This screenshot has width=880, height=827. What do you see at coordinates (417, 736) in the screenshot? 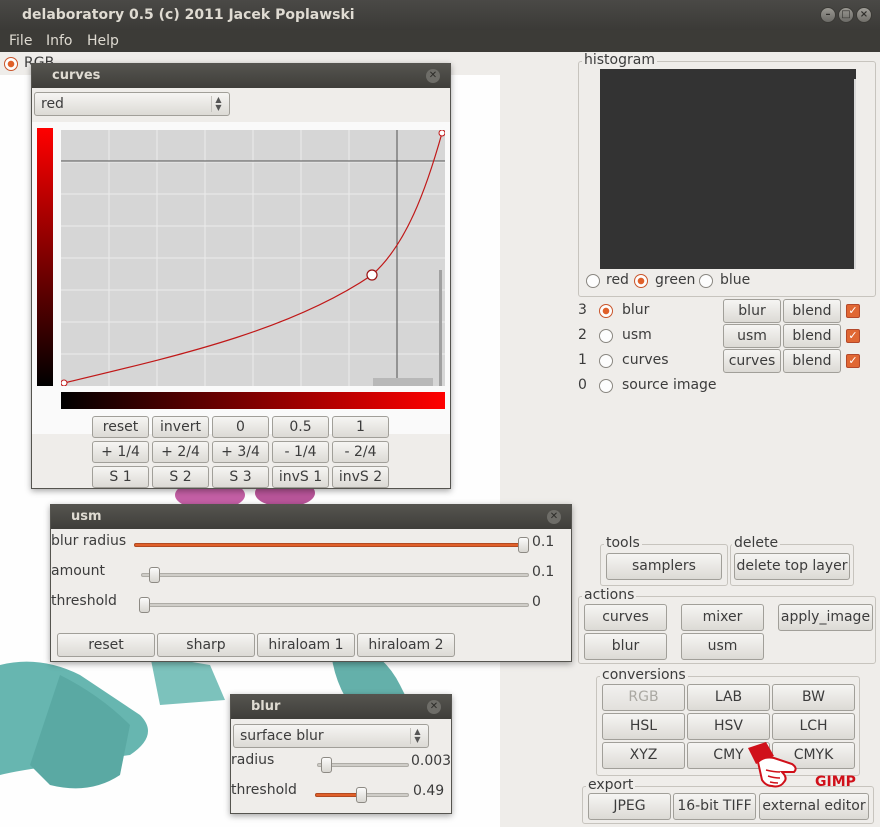
I see `chevron-up-down-icon: ▲ ▼` at bounding box center [417, 736].